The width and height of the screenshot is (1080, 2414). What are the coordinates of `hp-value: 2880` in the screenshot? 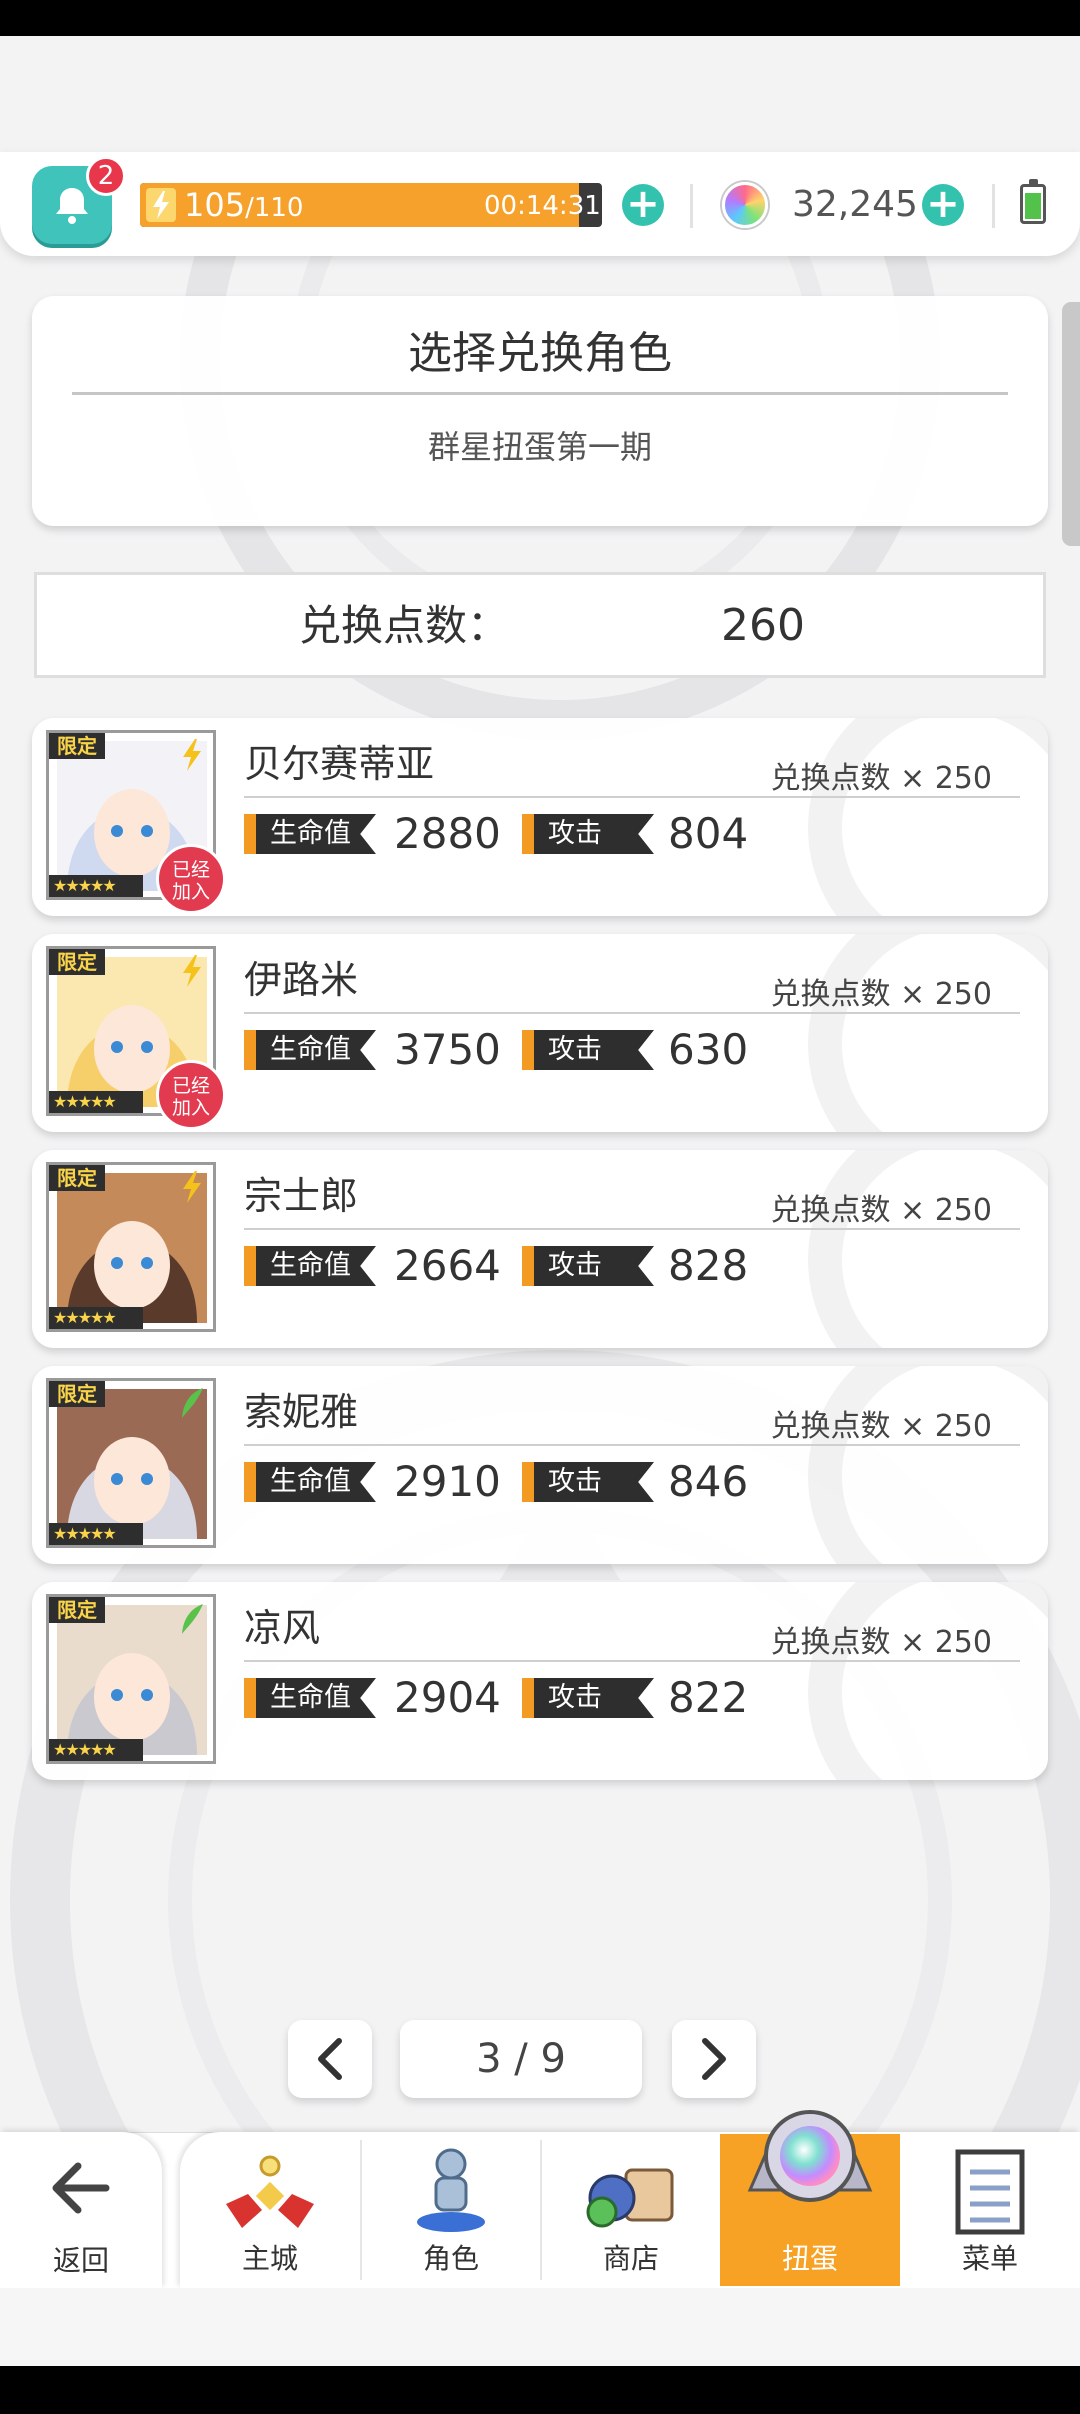 It's located at (447, 833).